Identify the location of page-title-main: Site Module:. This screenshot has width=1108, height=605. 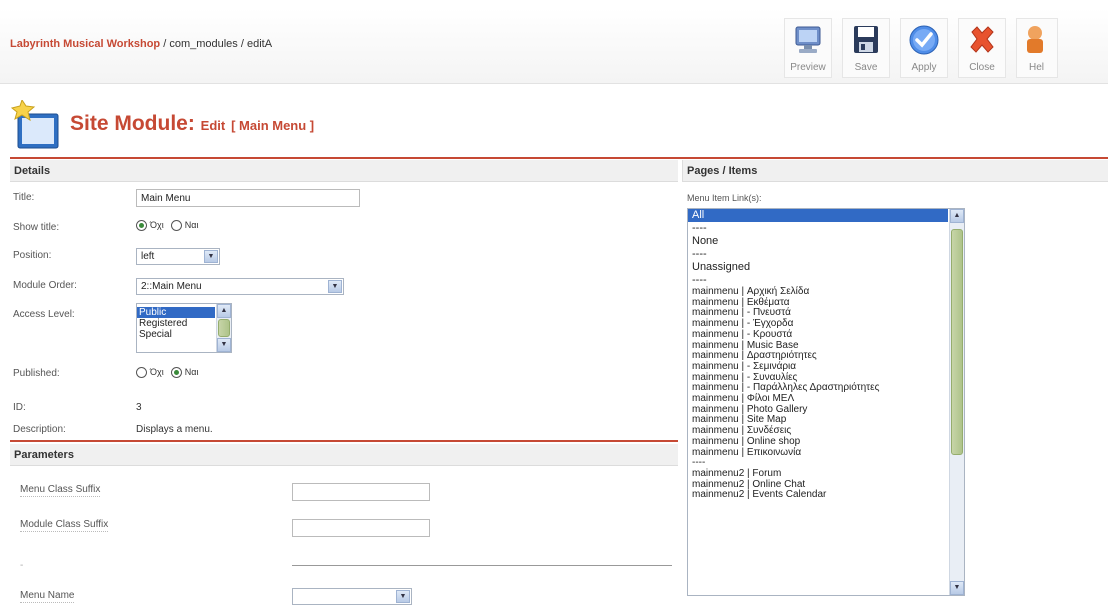
(135, 123).